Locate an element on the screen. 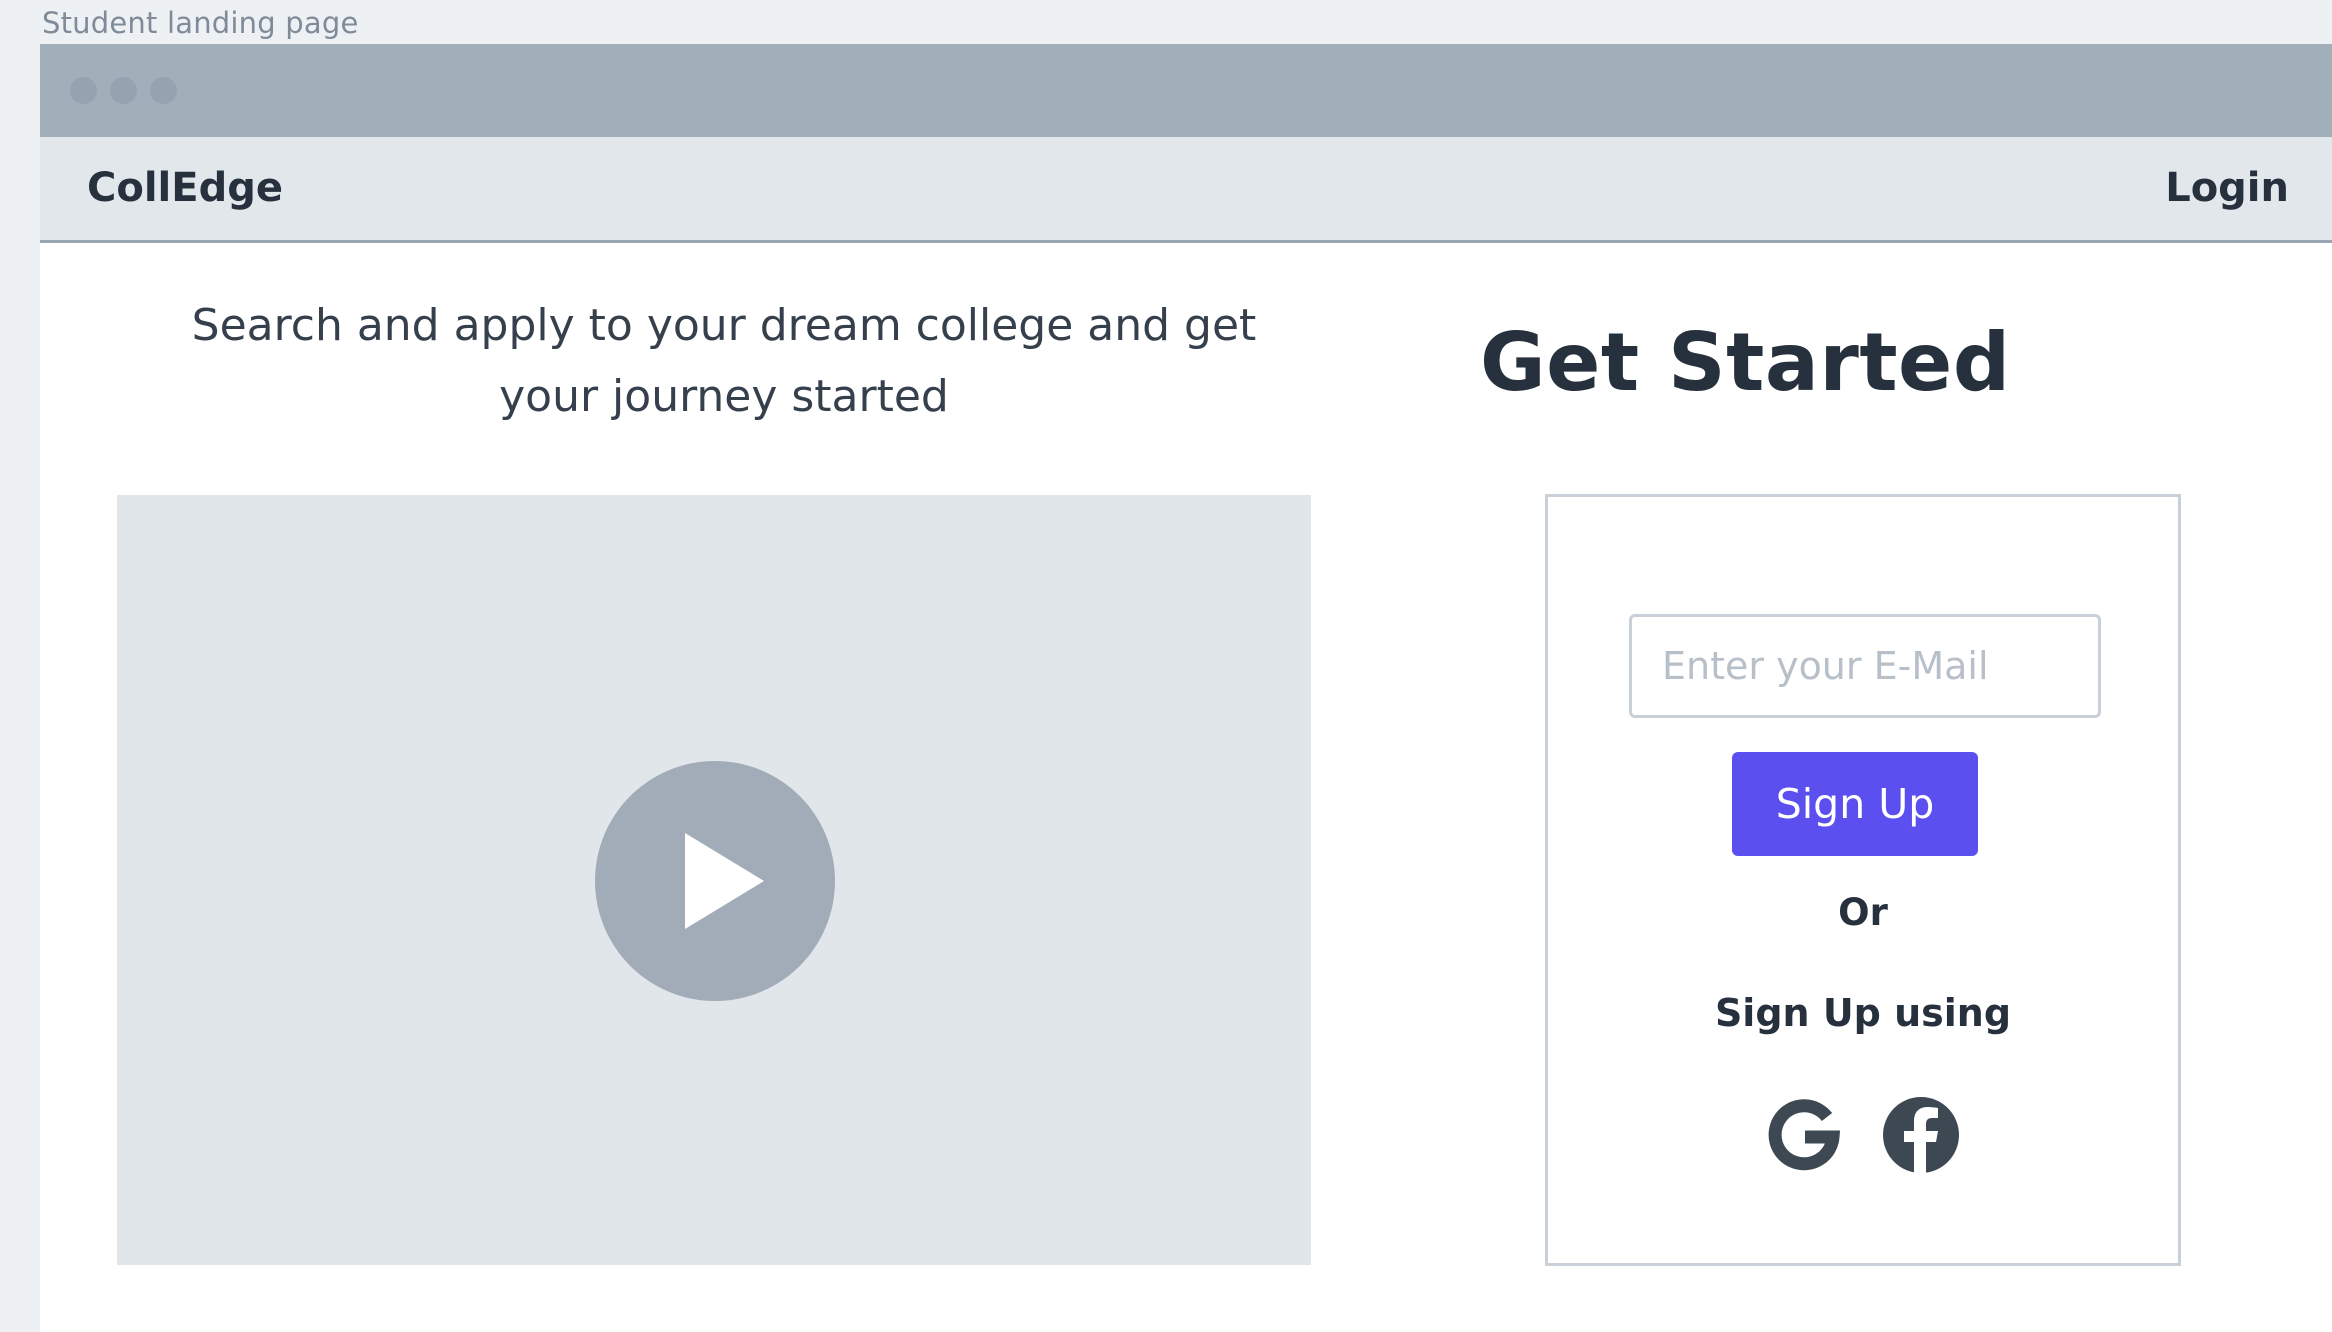 The image size is (2332, 1332). play-button is located at coordinates (715, 881).